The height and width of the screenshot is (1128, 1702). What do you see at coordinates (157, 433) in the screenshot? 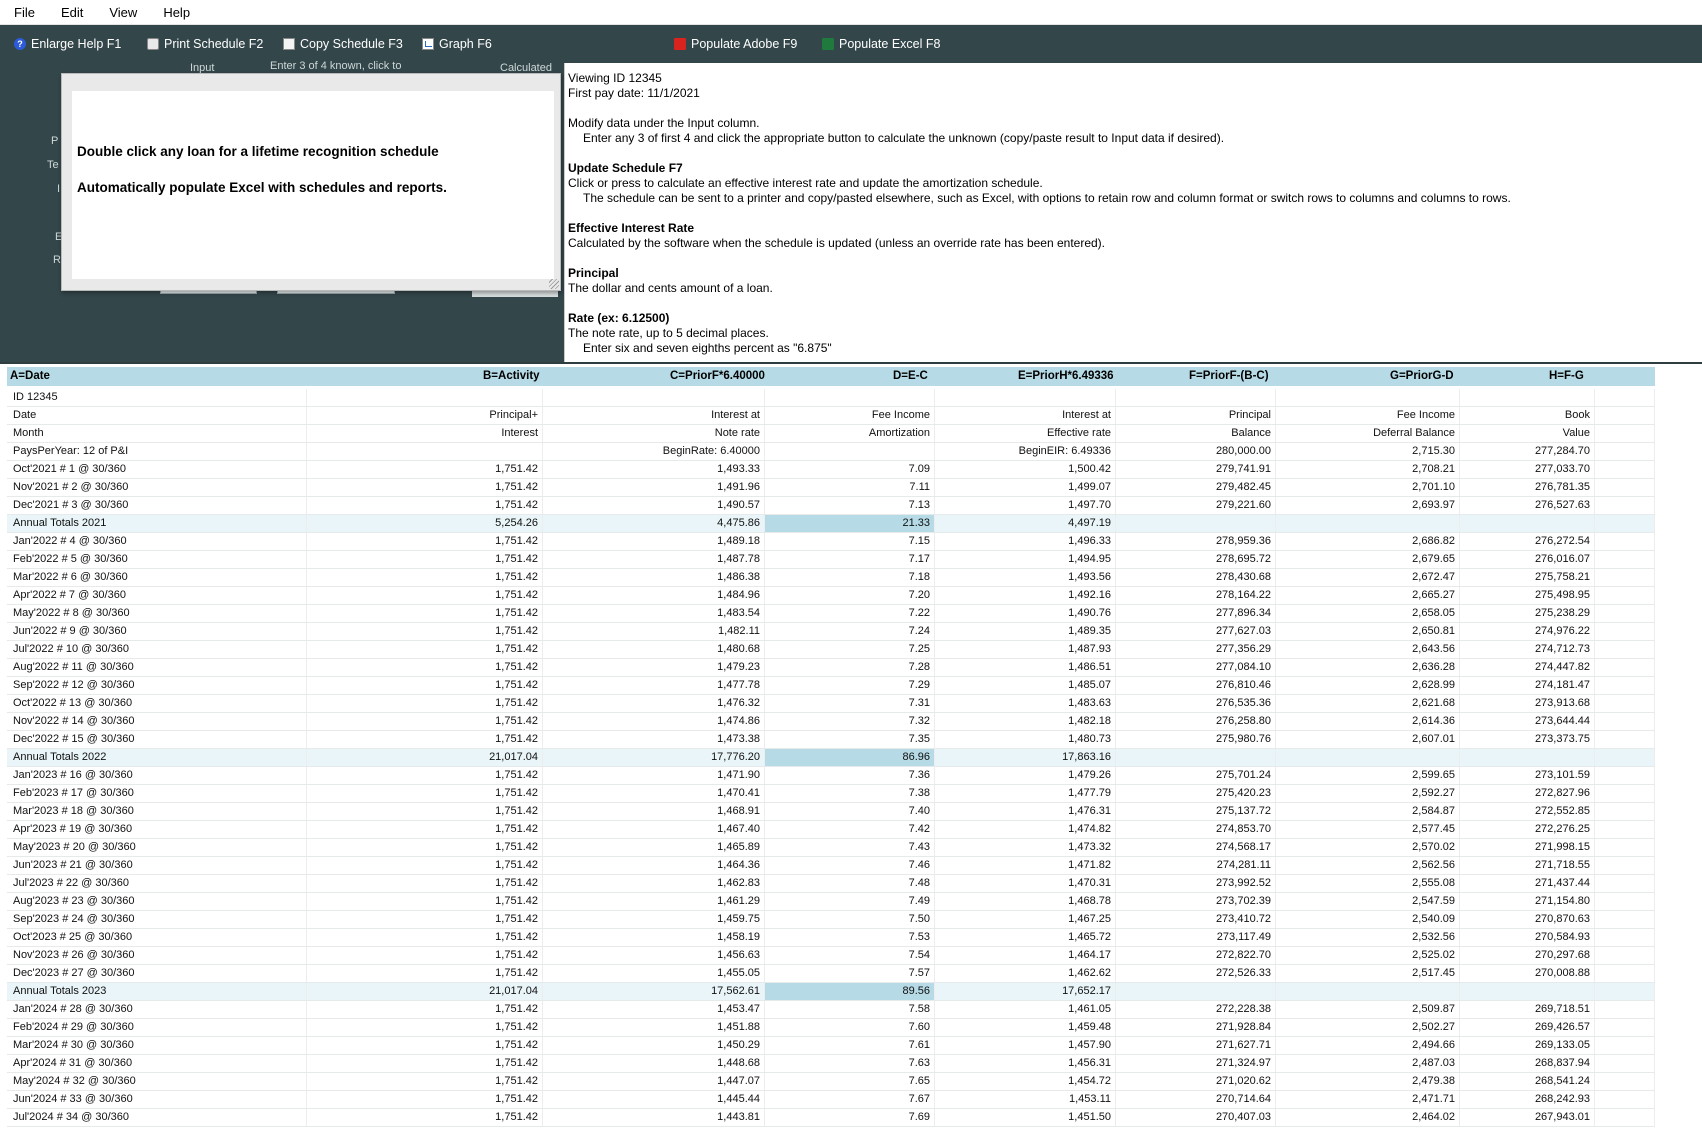
I see `date-cell: Month` at bounding box center [157, 433].